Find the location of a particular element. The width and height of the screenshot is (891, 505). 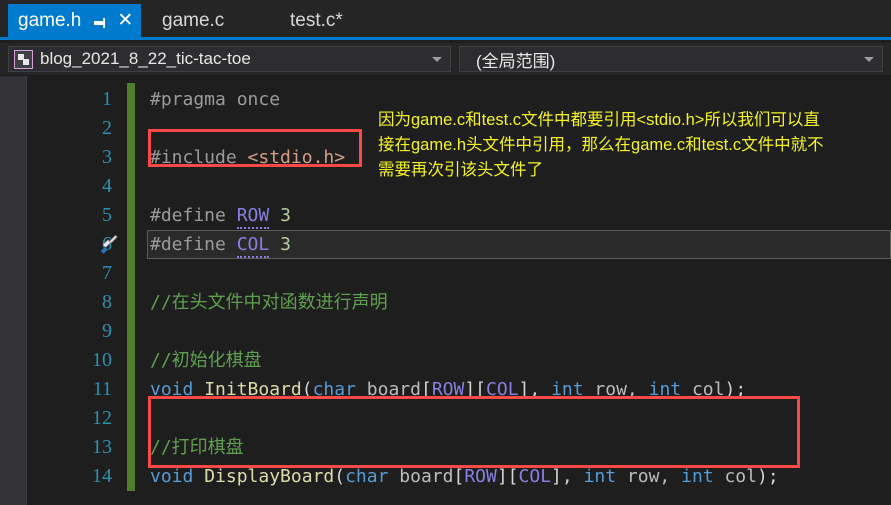

line-number: 14 is located at coordinates (102, 476).